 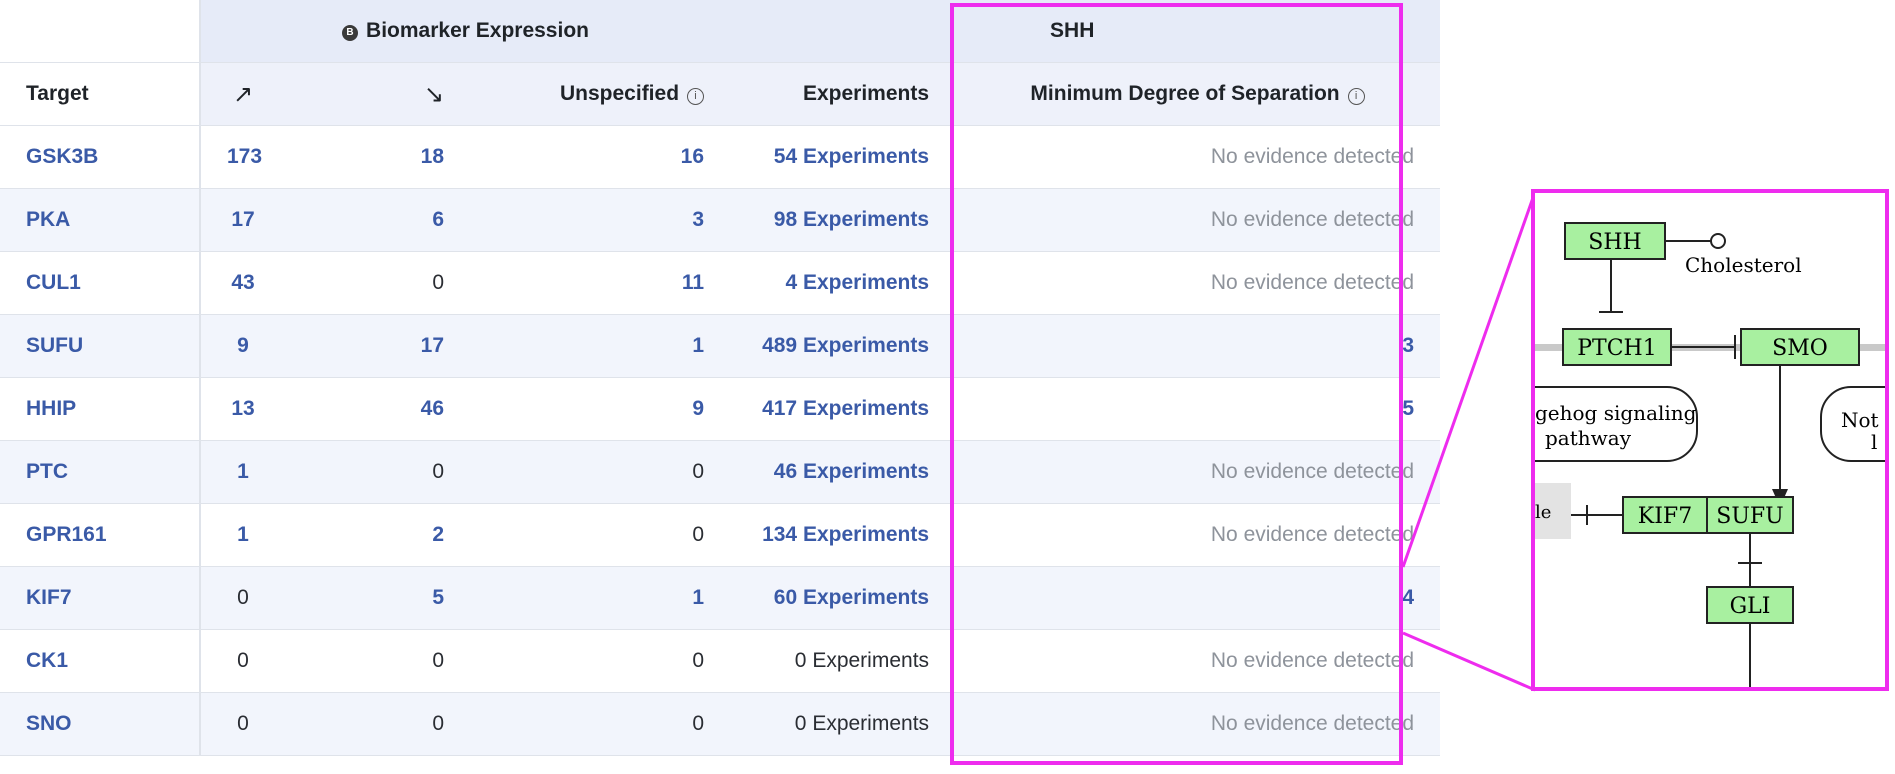 I want to click on notch-pathway-label-line2: l, so click(x=1874, y=442).